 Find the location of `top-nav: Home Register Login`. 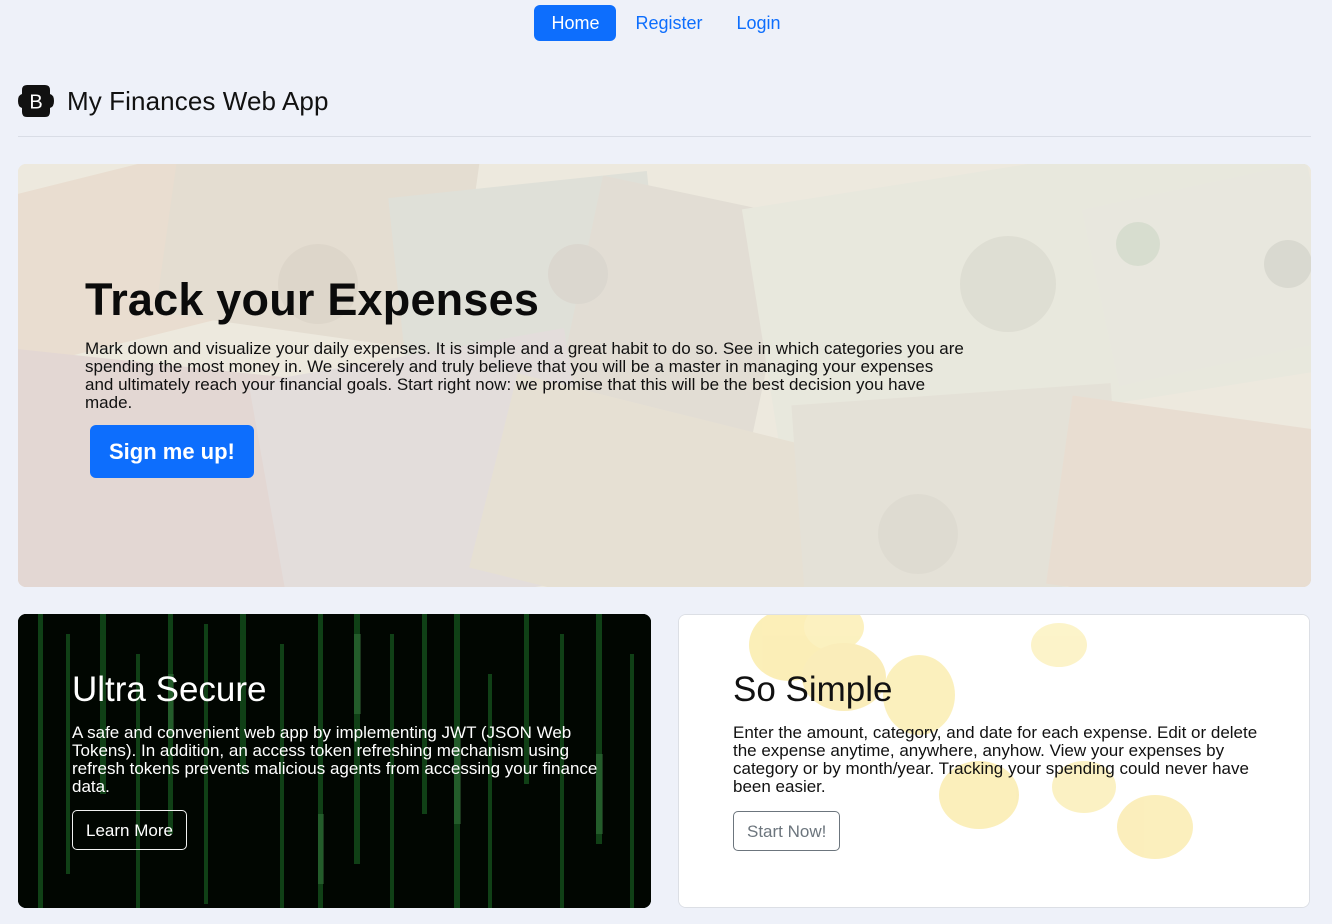

top-nav: Home Register Login is located at coordinates (666, 23).